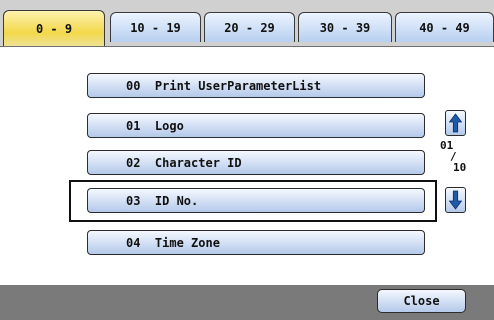 This screenshot has width=494, height=320. What do you see at coordinates (256, 125) in the screenshot?
I see `parameter-item-01: 01 Logo` at bounding box center [256, 125].